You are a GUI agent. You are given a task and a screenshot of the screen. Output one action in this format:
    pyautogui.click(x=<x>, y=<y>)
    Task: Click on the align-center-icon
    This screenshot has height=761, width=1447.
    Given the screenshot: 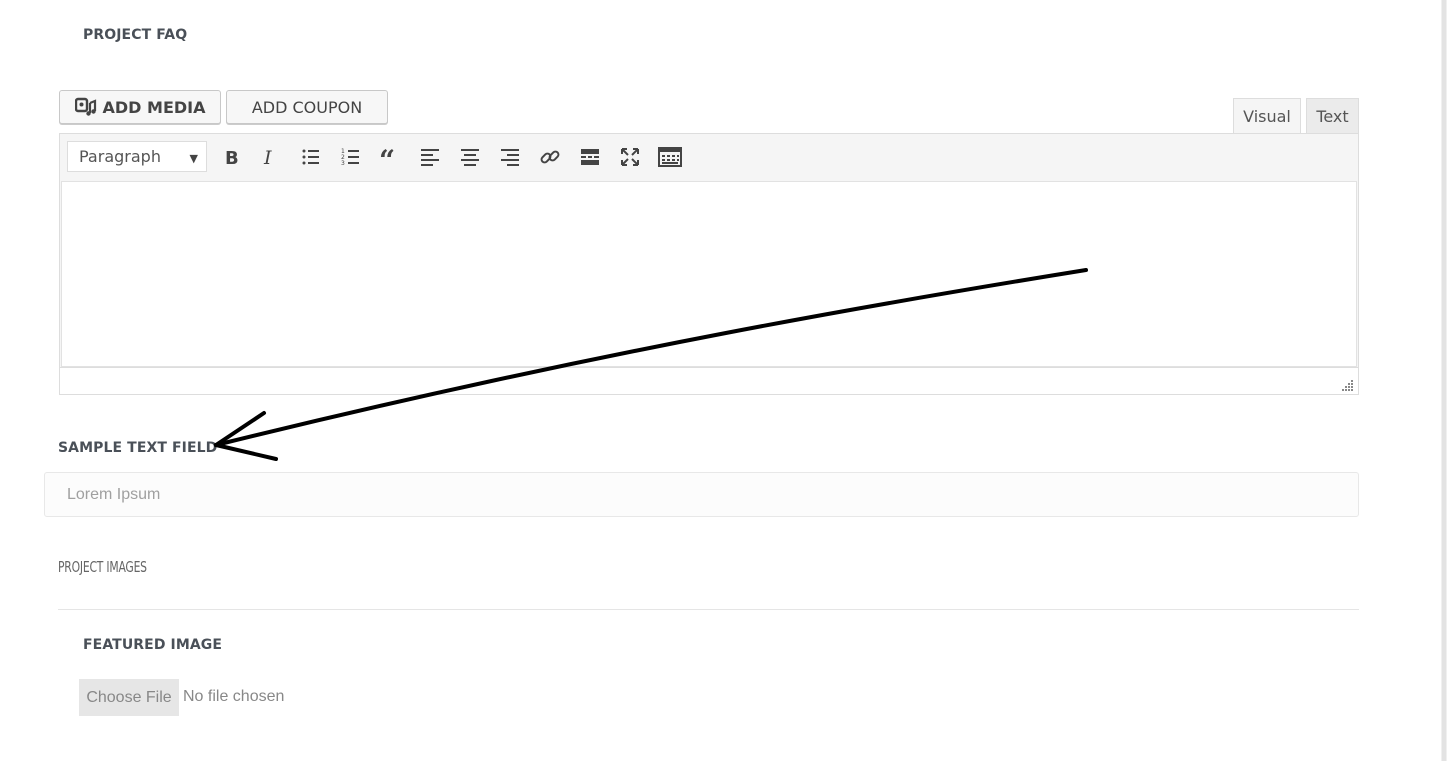 What is the action you would take?
    pyautogui.click(x=470, y=157)
    